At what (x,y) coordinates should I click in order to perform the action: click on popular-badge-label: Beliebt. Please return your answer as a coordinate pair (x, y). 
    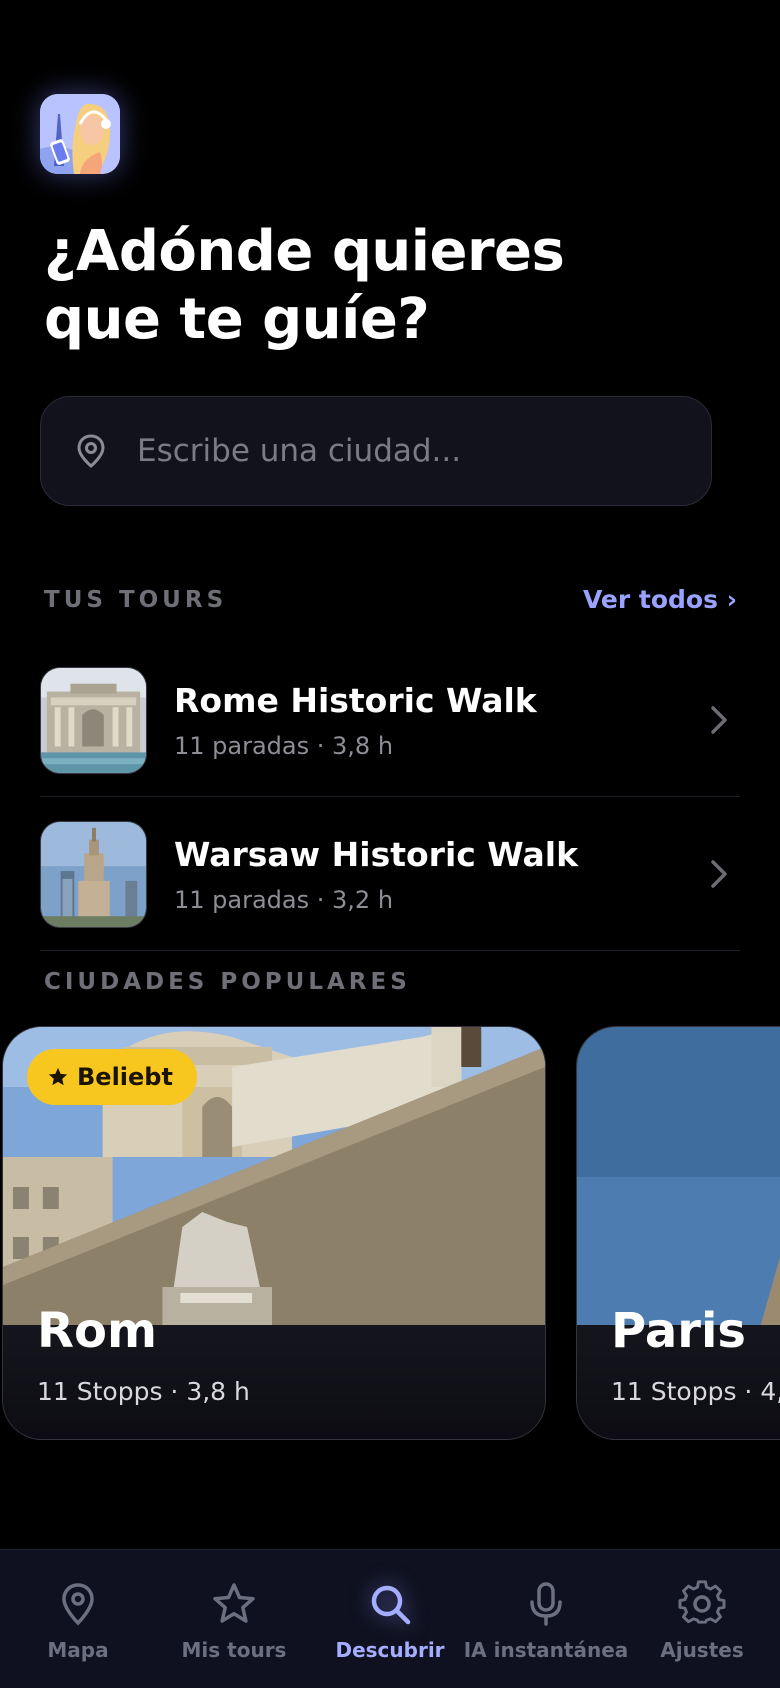
    Looking at the image, I should click on (125, 1077).